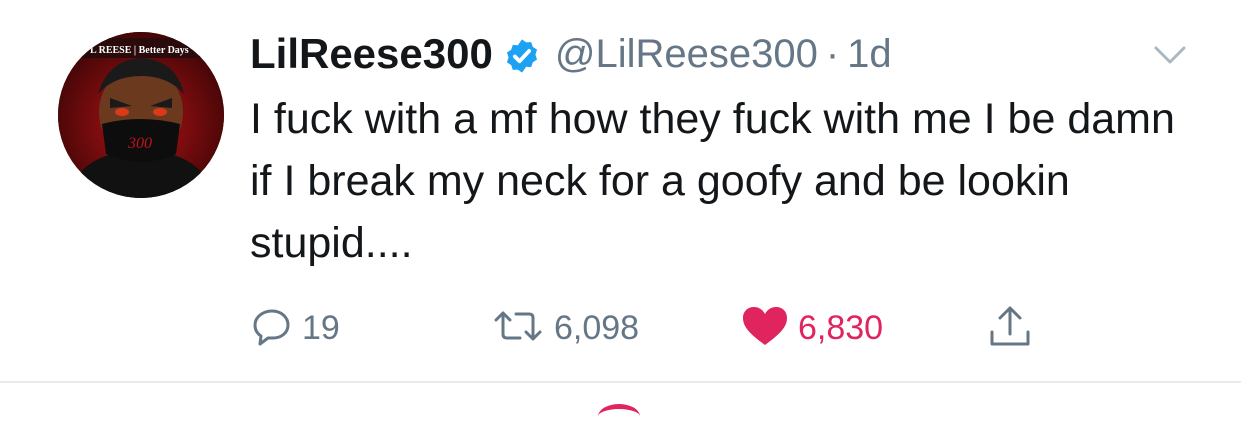 Image resolution: width=1241 pixels, height=429 pixels. Describe the element at coordinates (619, 416) in the screenshot. I see `next-item-partial-icon` at that location.